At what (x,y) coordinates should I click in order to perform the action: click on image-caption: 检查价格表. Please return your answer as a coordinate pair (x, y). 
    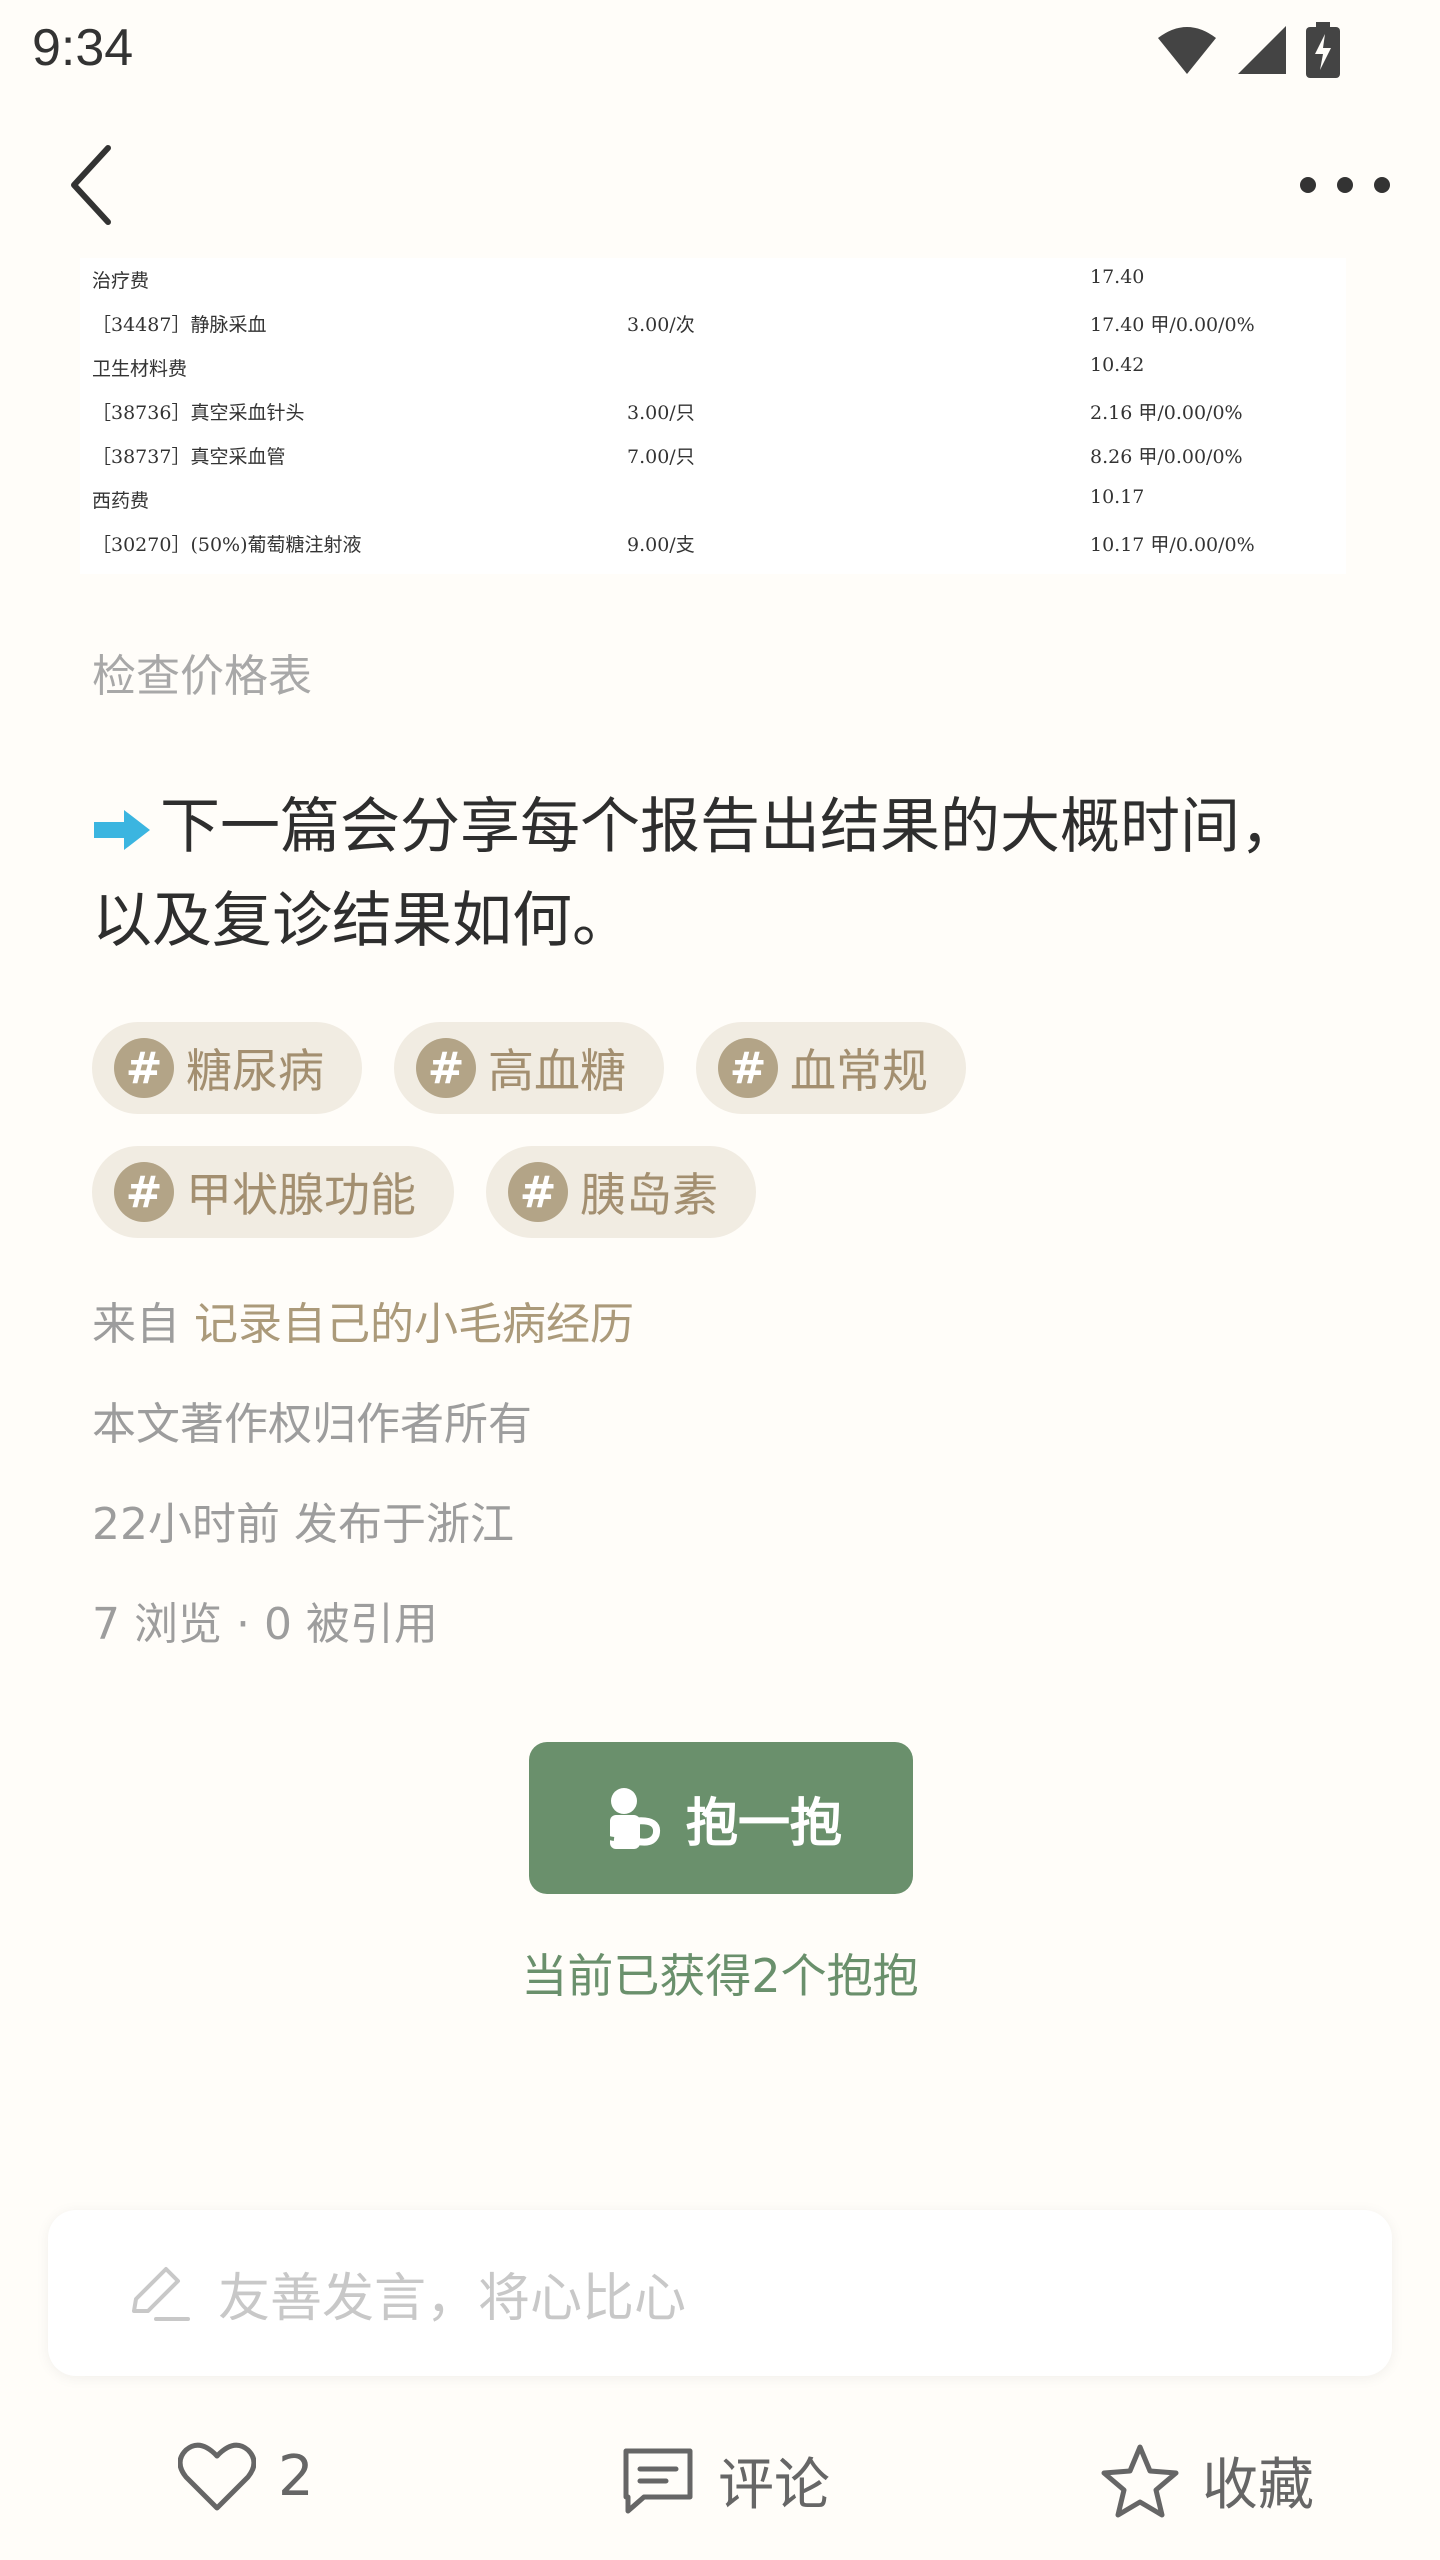
    Looking at the image, I should click on (202, 676).